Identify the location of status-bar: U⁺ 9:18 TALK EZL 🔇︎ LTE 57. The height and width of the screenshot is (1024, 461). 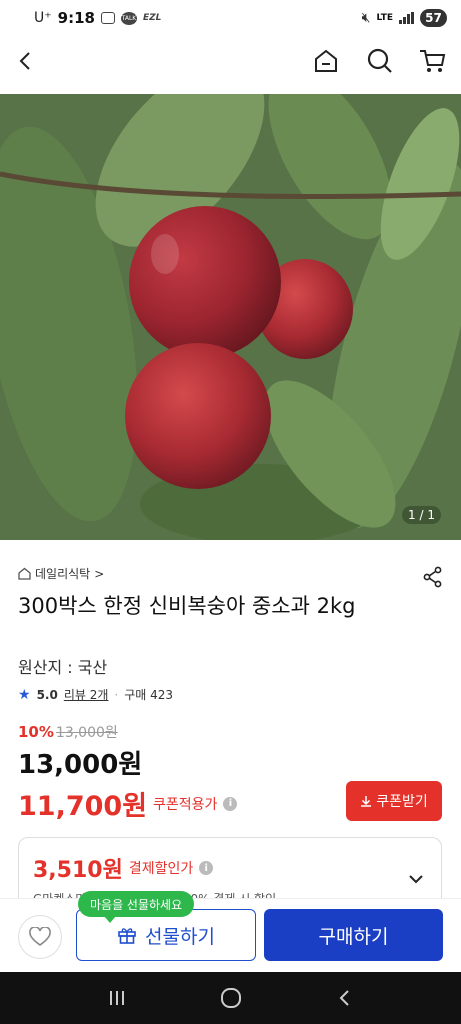
(230, 18).